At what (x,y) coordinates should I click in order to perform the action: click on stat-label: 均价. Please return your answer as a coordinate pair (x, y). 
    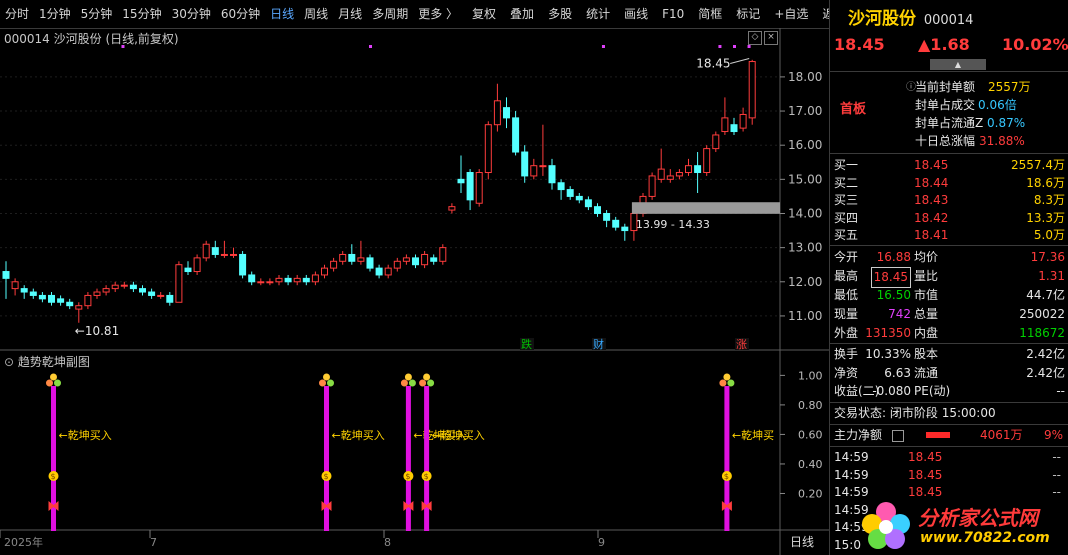
    Looking at the image, I should click on (926, 257).